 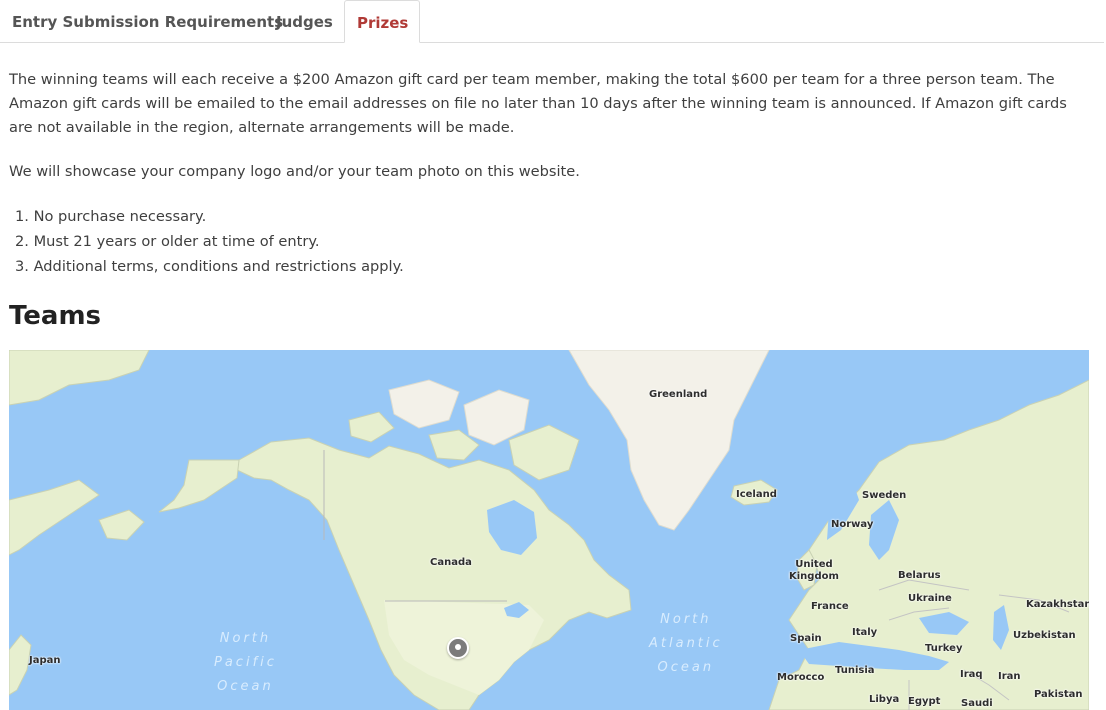 I want to click on label-norway: Norway, so click(x=852, y=524).